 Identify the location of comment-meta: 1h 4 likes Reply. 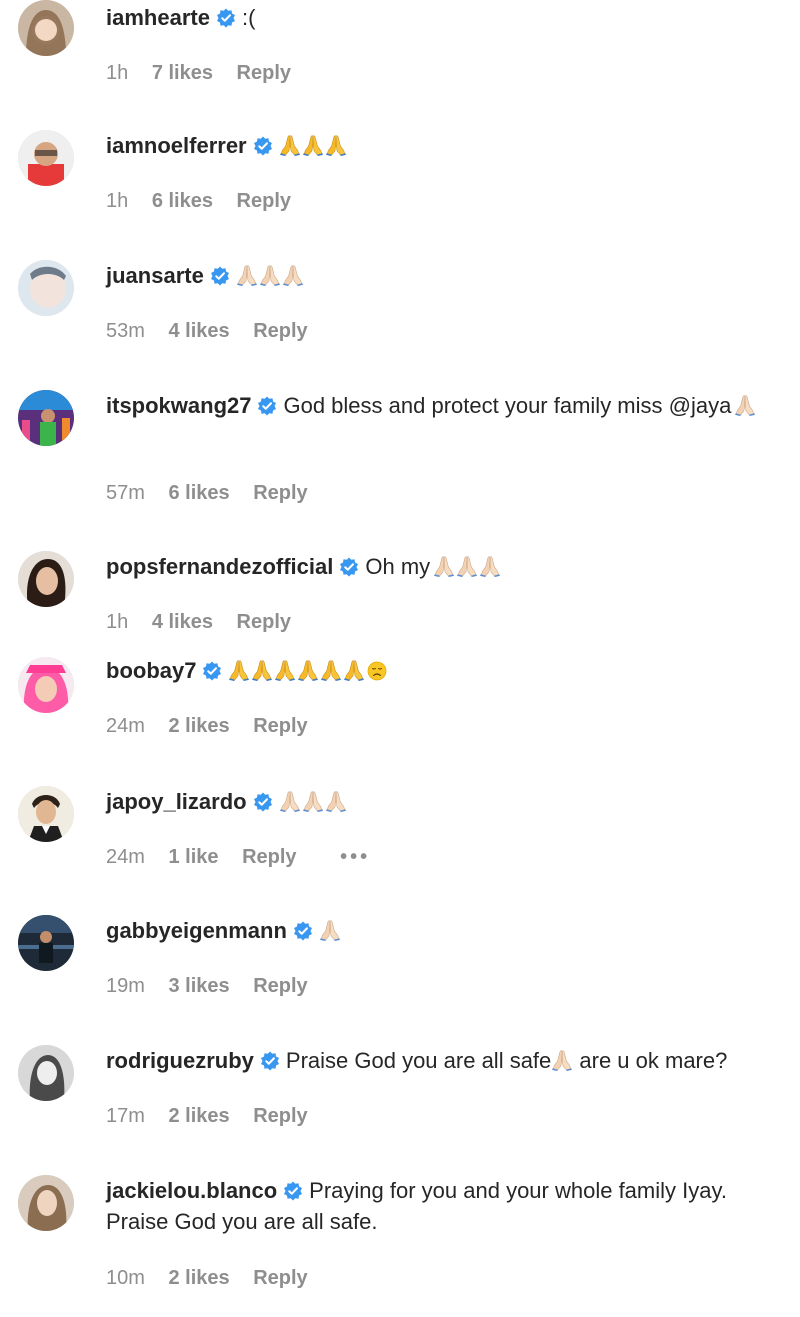
(207, 622).